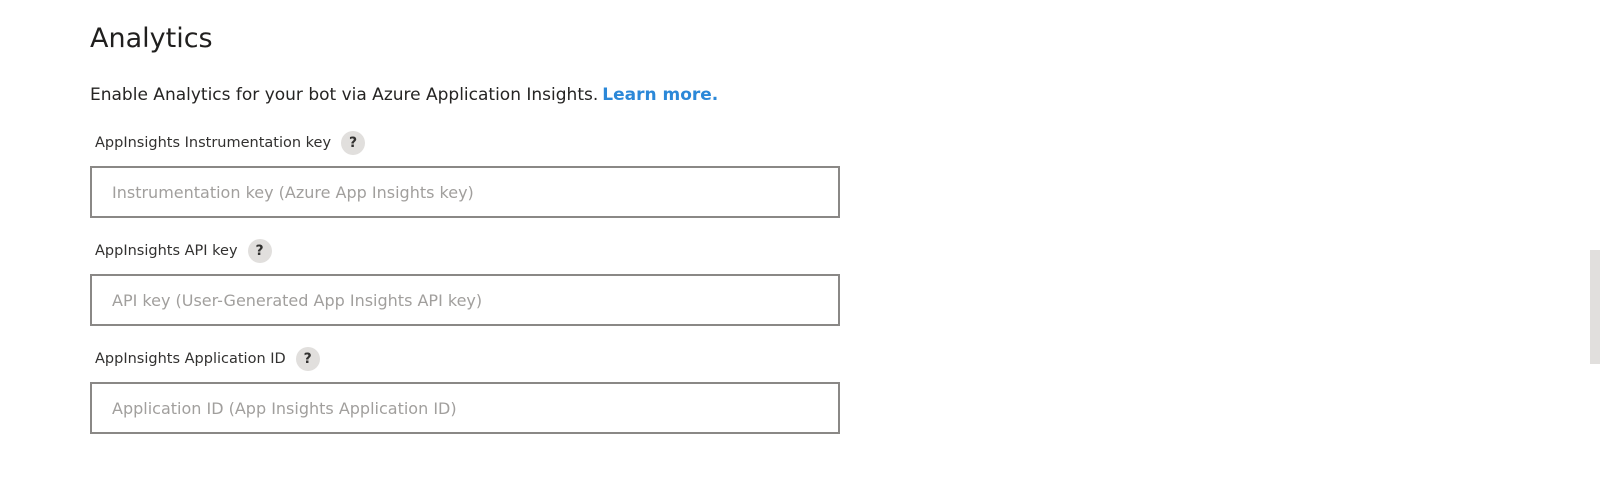 This screenshot has width=1600, height=486. Describe the element at coordinates (465, 359) in the screenshot. I see `application-id-label-row: AppInsights Application ID ?` at that location.